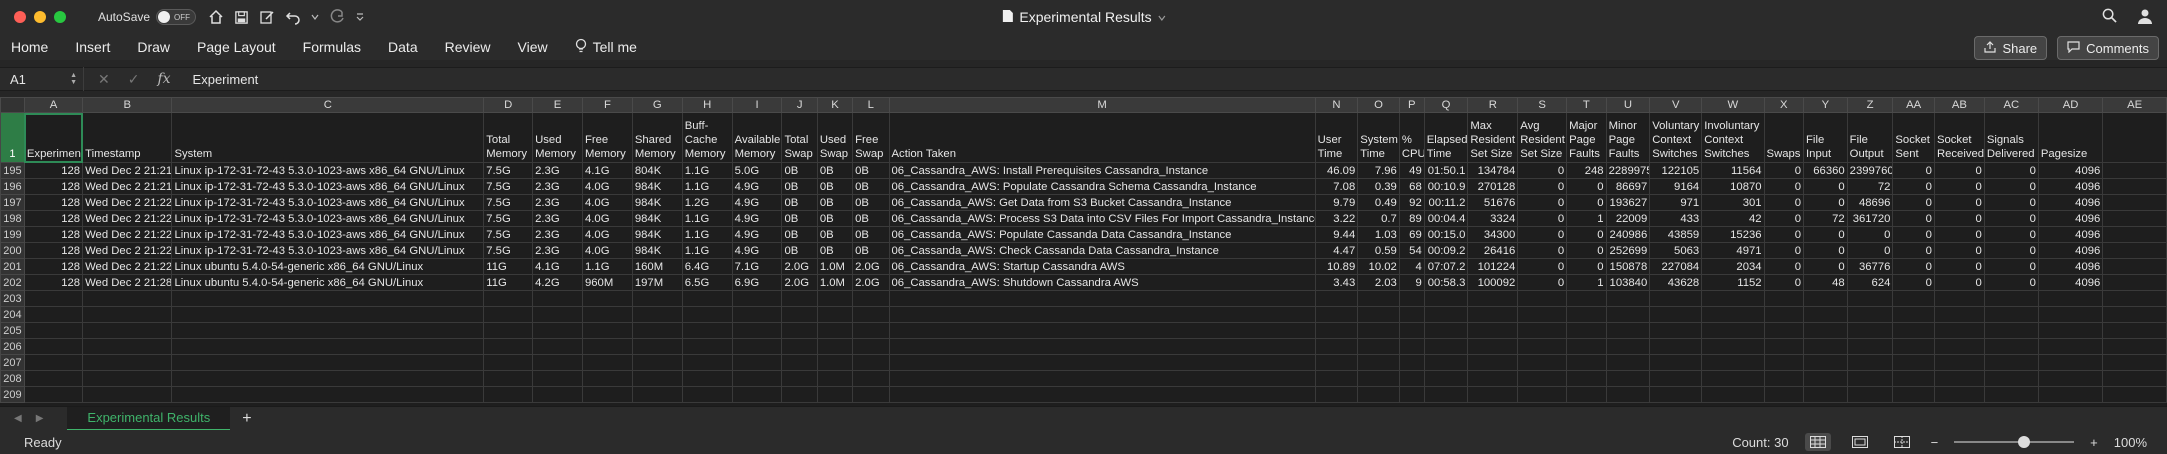 Image resolution: width=2167 pixels, height=454 pixels. What do you see at coordinates (1586, 170) in the screenshot?
I see `cell: 248` at bounding box center [1586, 170].